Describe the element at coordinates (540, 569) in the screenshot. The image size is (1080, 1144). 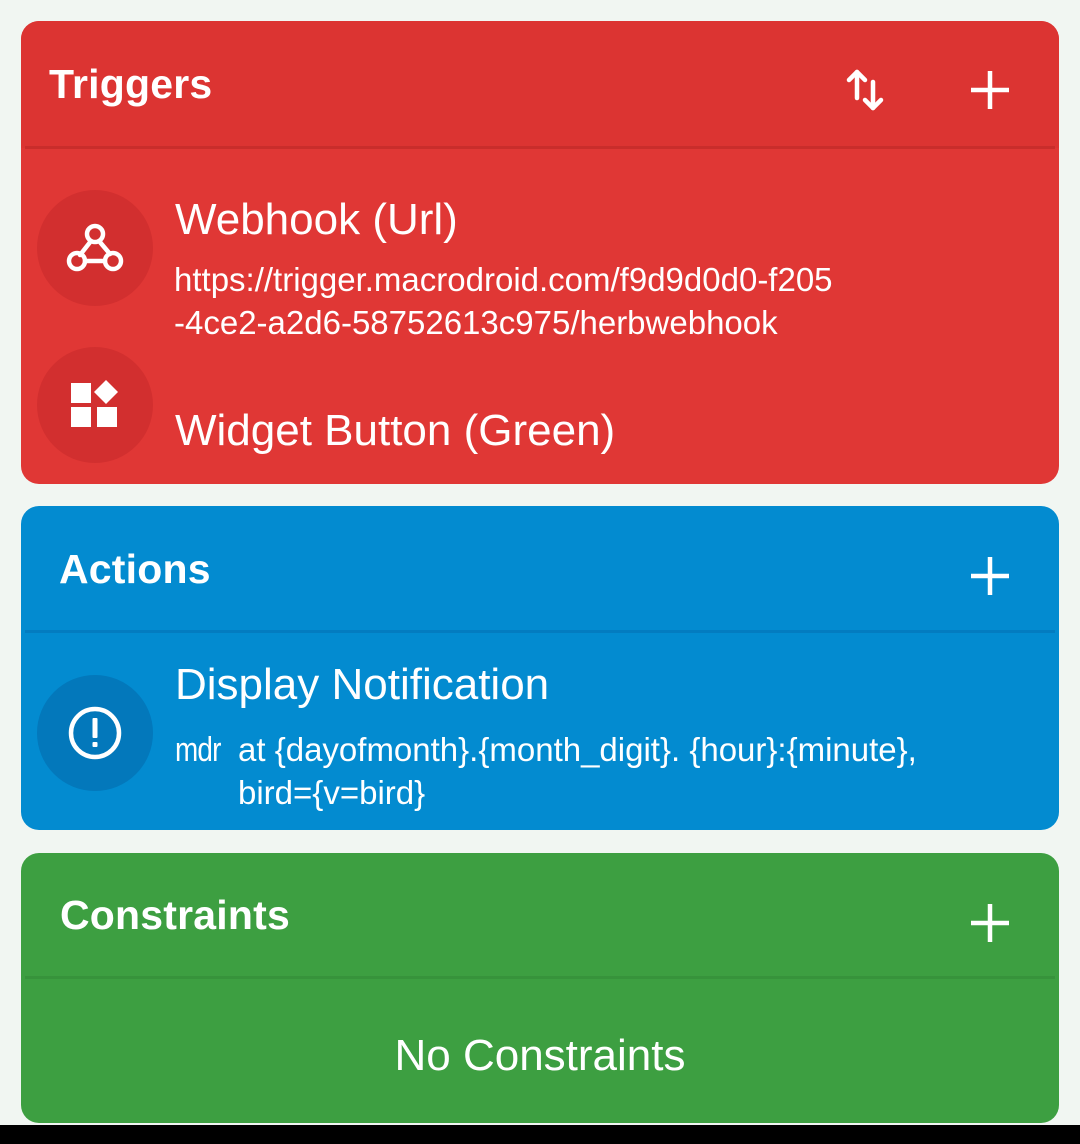
I see `actions-header: Actions` at that location.